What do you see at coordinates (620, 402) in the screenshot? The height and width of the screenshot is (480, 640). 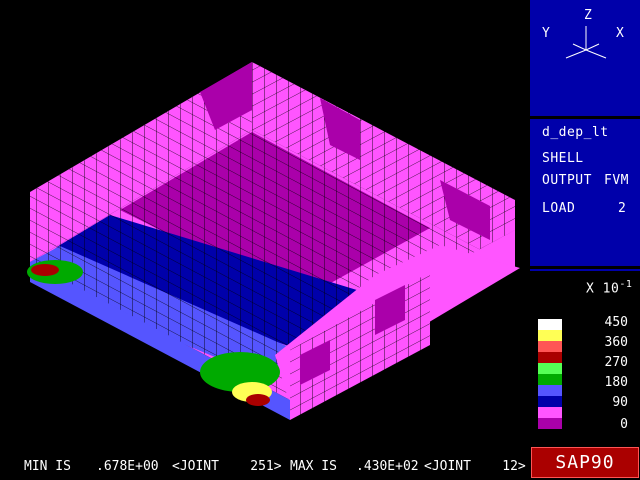 I see `legend-label-90: 90` at bounding box center [620, 402].